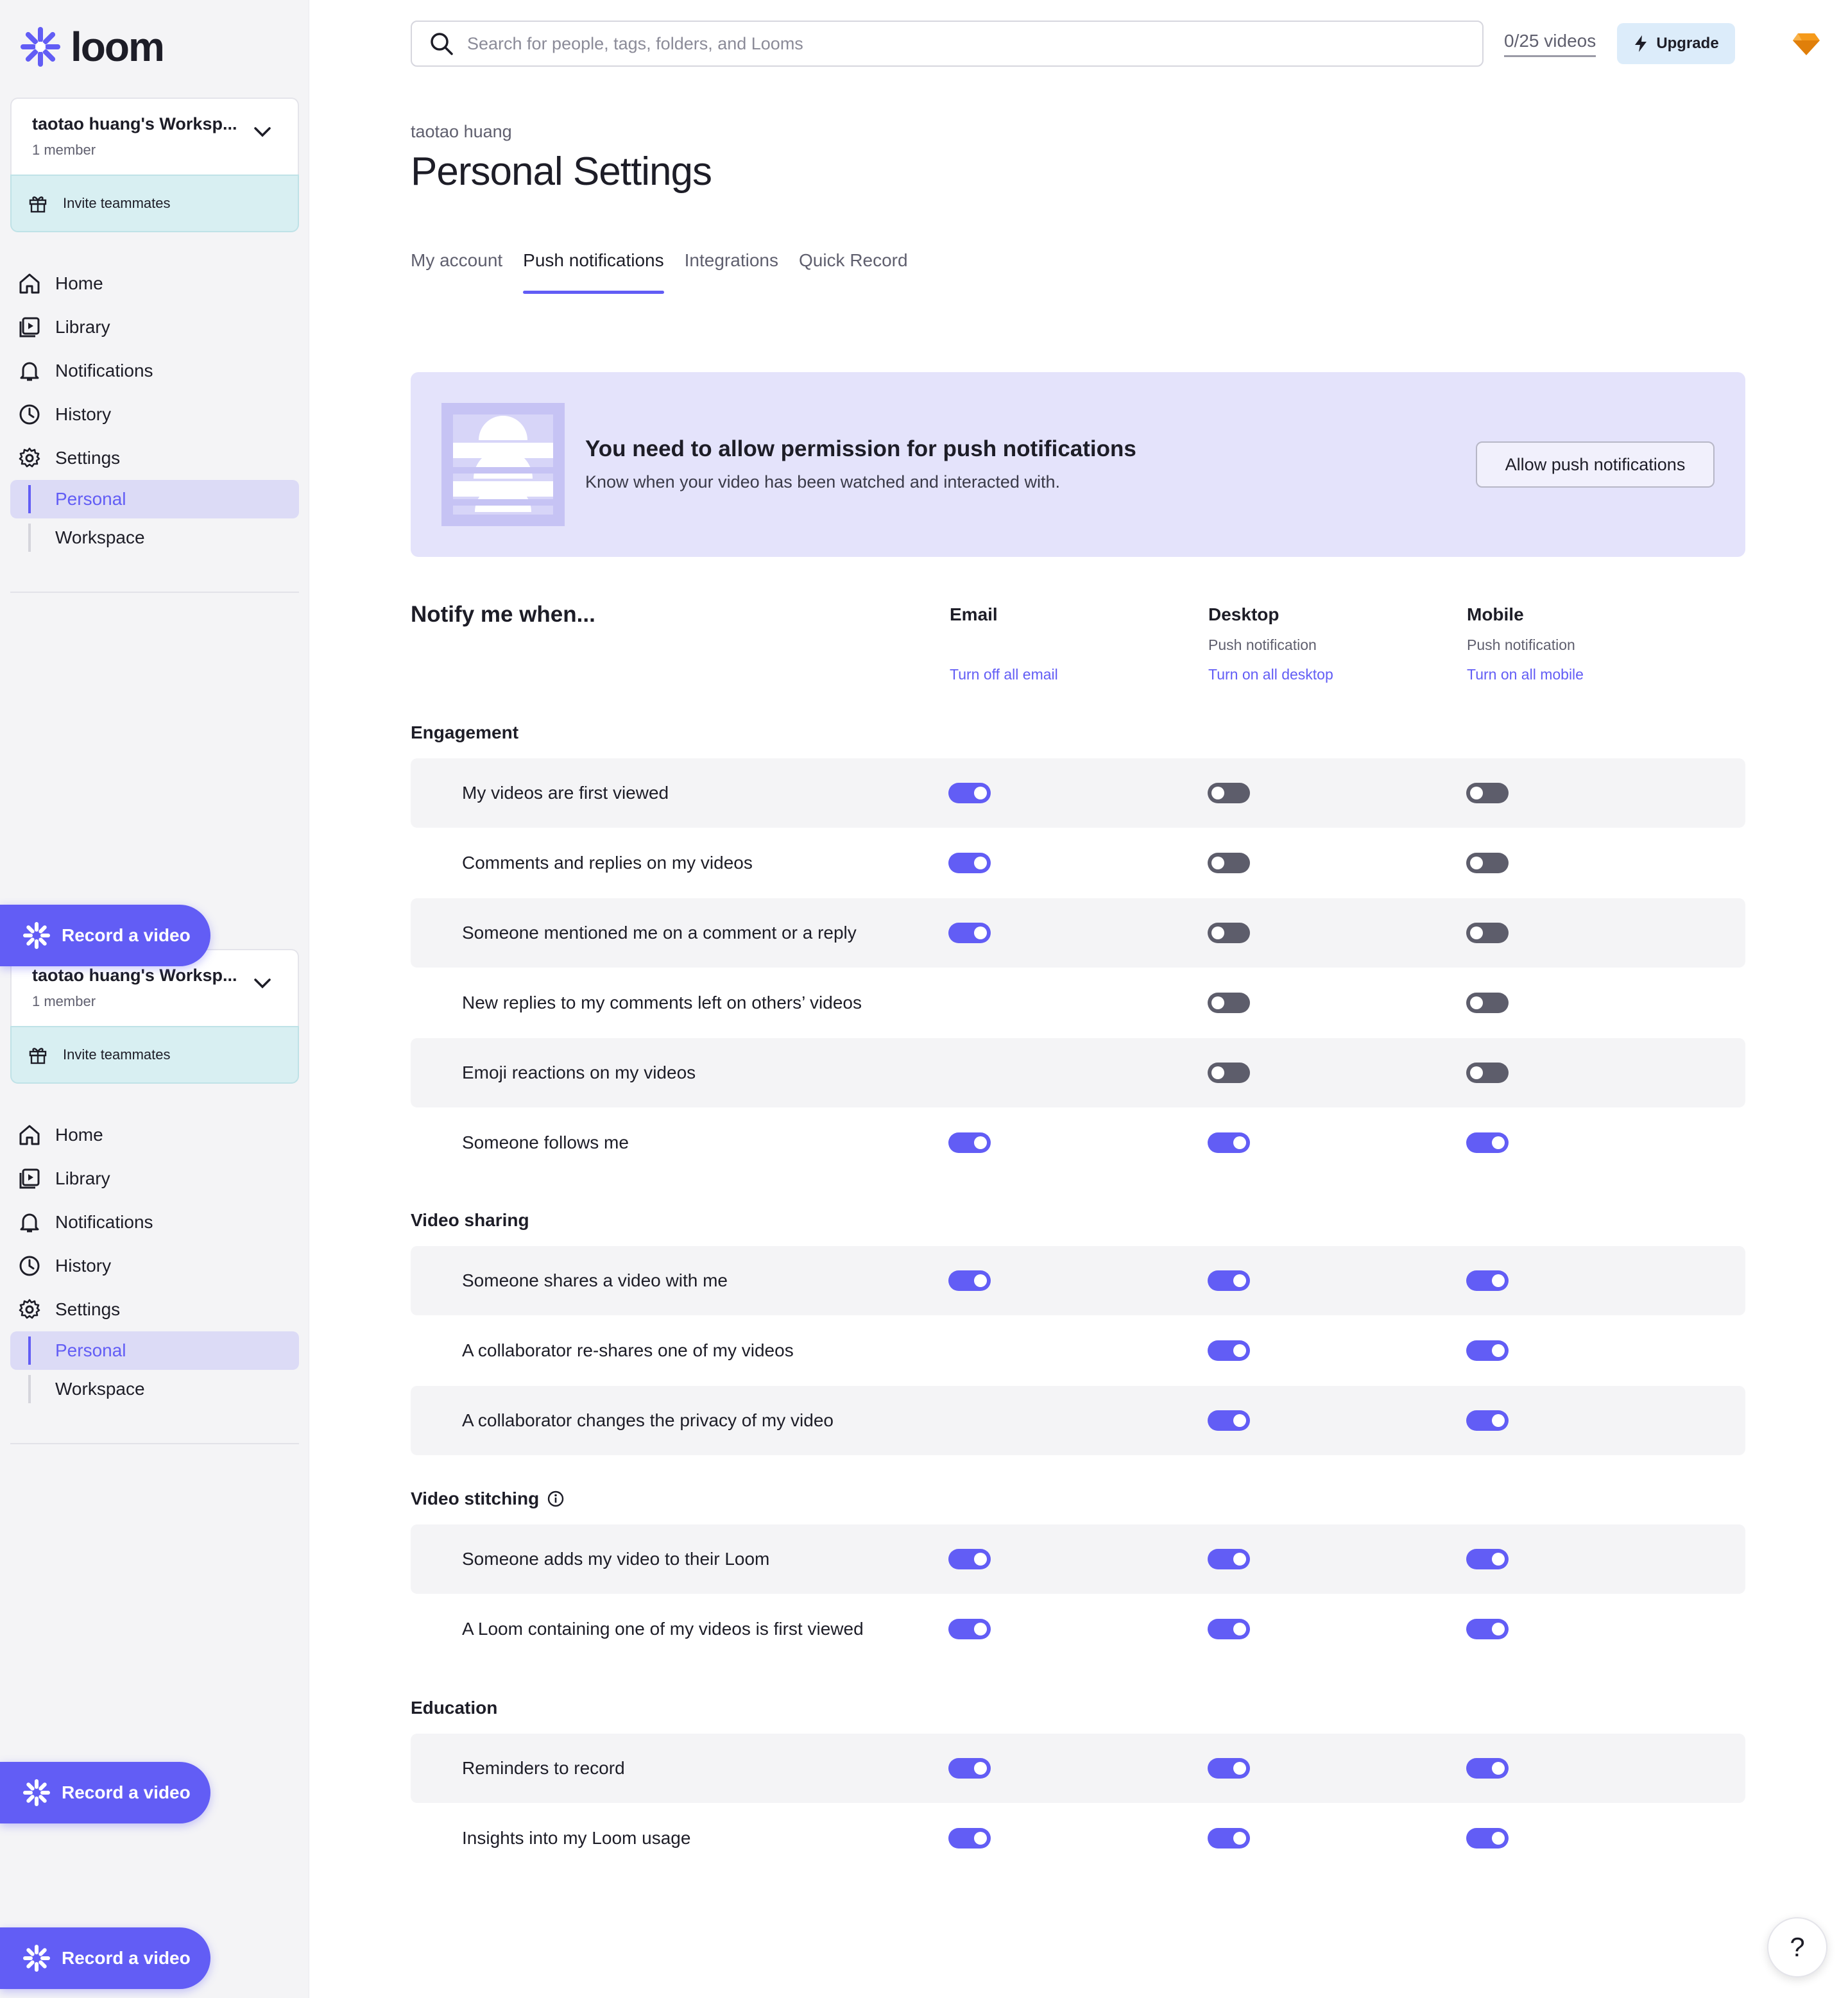 This screenshot has height=1998, width=1848. What do you see at coordinates (503, 464) in the screenshot?
I see `notification-illustration` at bounding box center [503, 464].